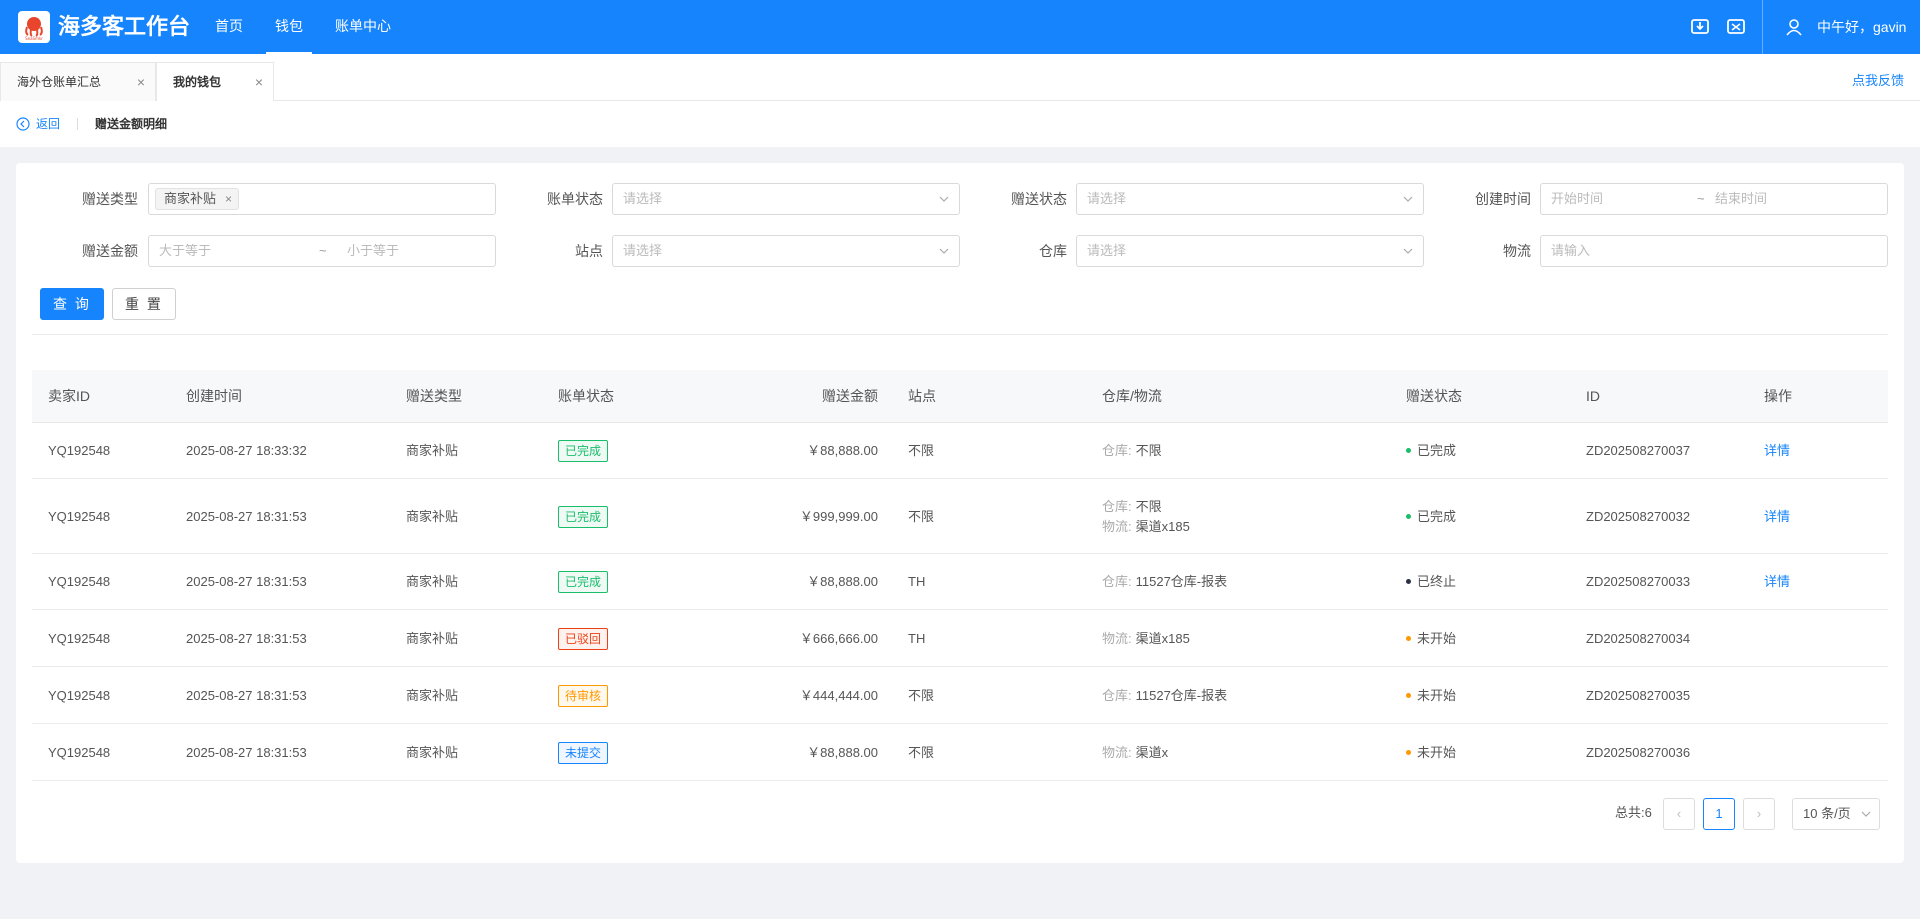 The image size is (1920, 919). I want to click on gift-status-cell: 已完成, so click(1431, 517).